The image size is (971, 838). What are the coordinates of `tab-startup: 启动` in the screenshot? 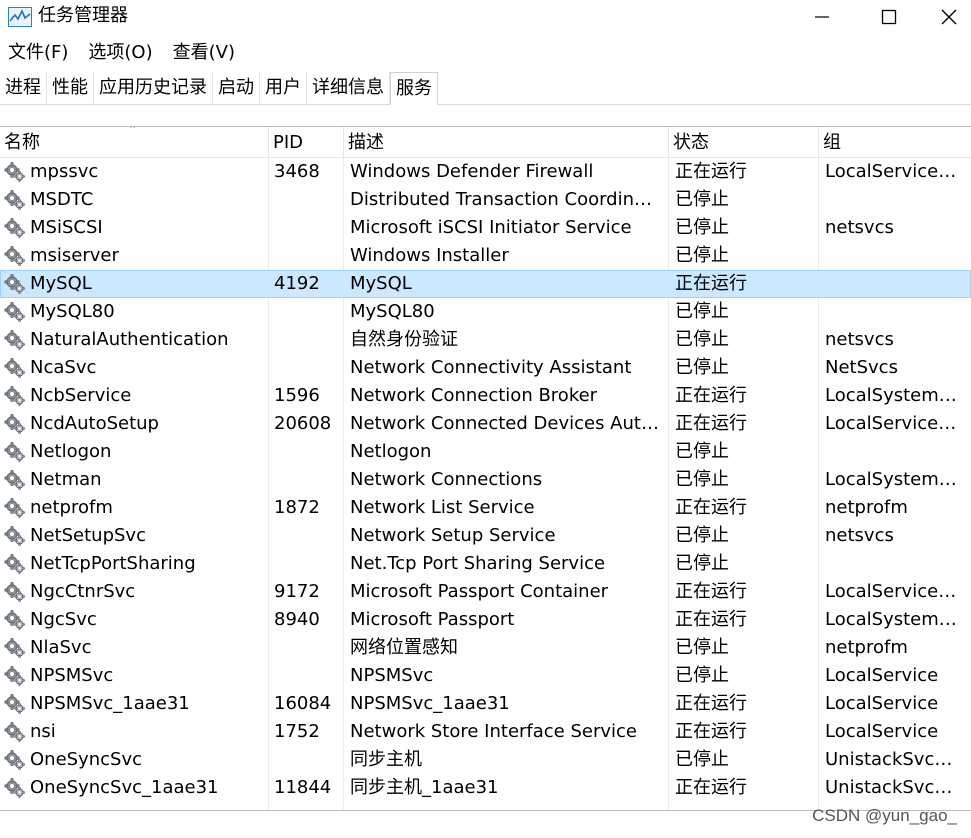 It's located at (236, 88).